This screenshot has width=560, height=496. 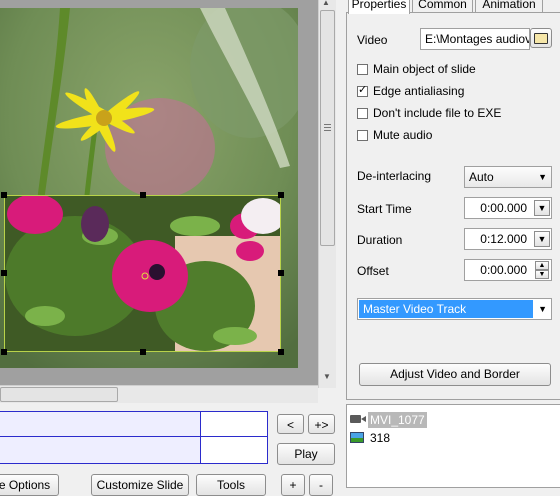 What do you see at coordinates (321, 424) in the screenshot?
I see `next-button: +>` at bounding box center [321, 424].